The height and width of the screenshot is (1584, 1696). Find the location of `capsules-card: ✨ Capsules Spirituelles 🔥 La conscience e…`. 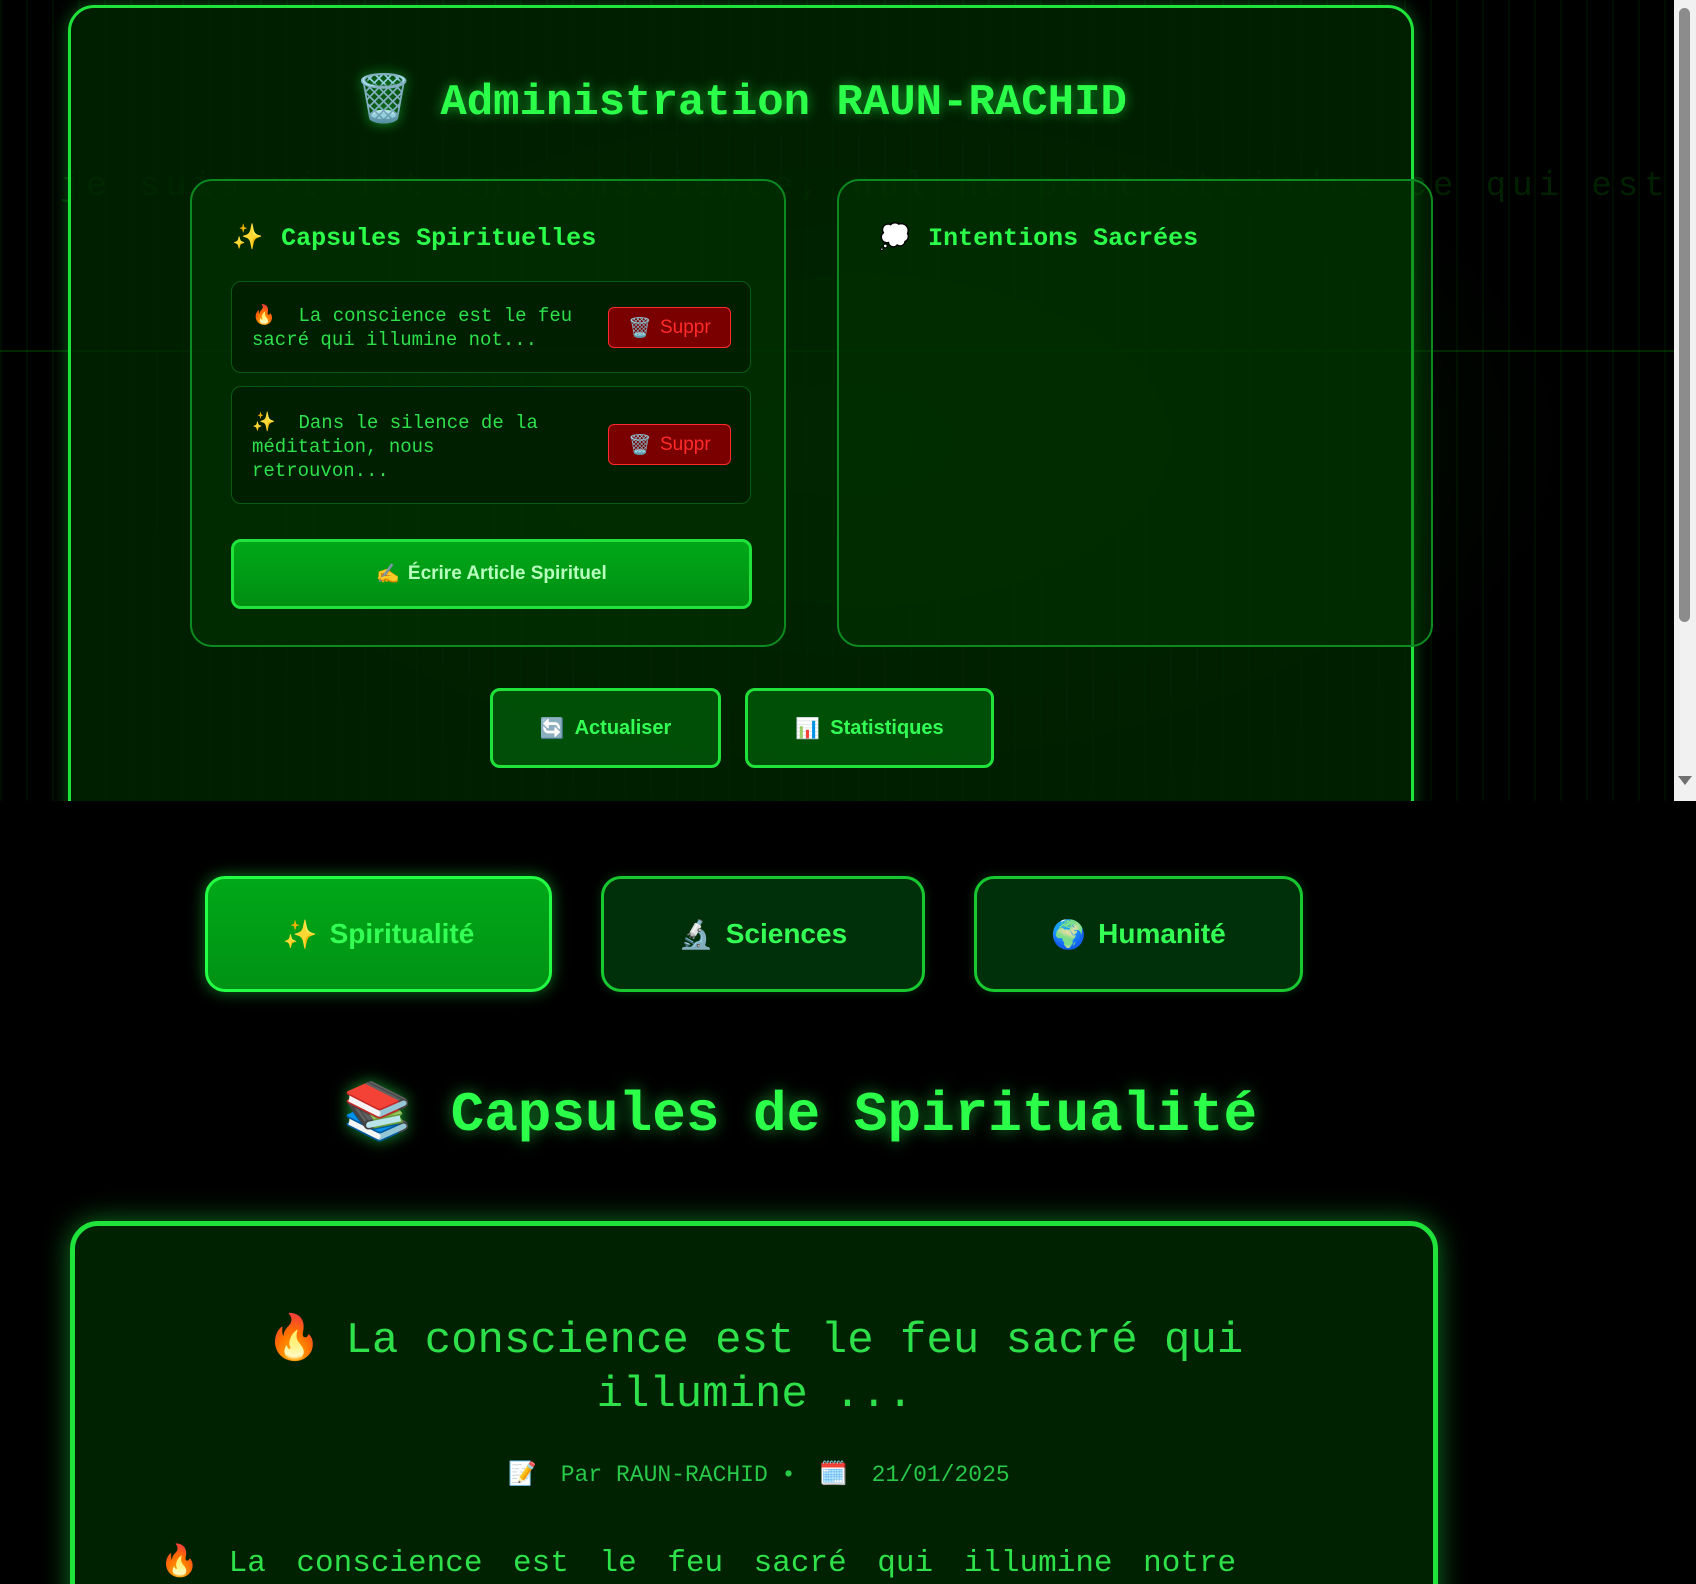

capsules-card: ✨ Capsules Spirituelles 🔥 La conscience e… is located at coordinates (488, 413).